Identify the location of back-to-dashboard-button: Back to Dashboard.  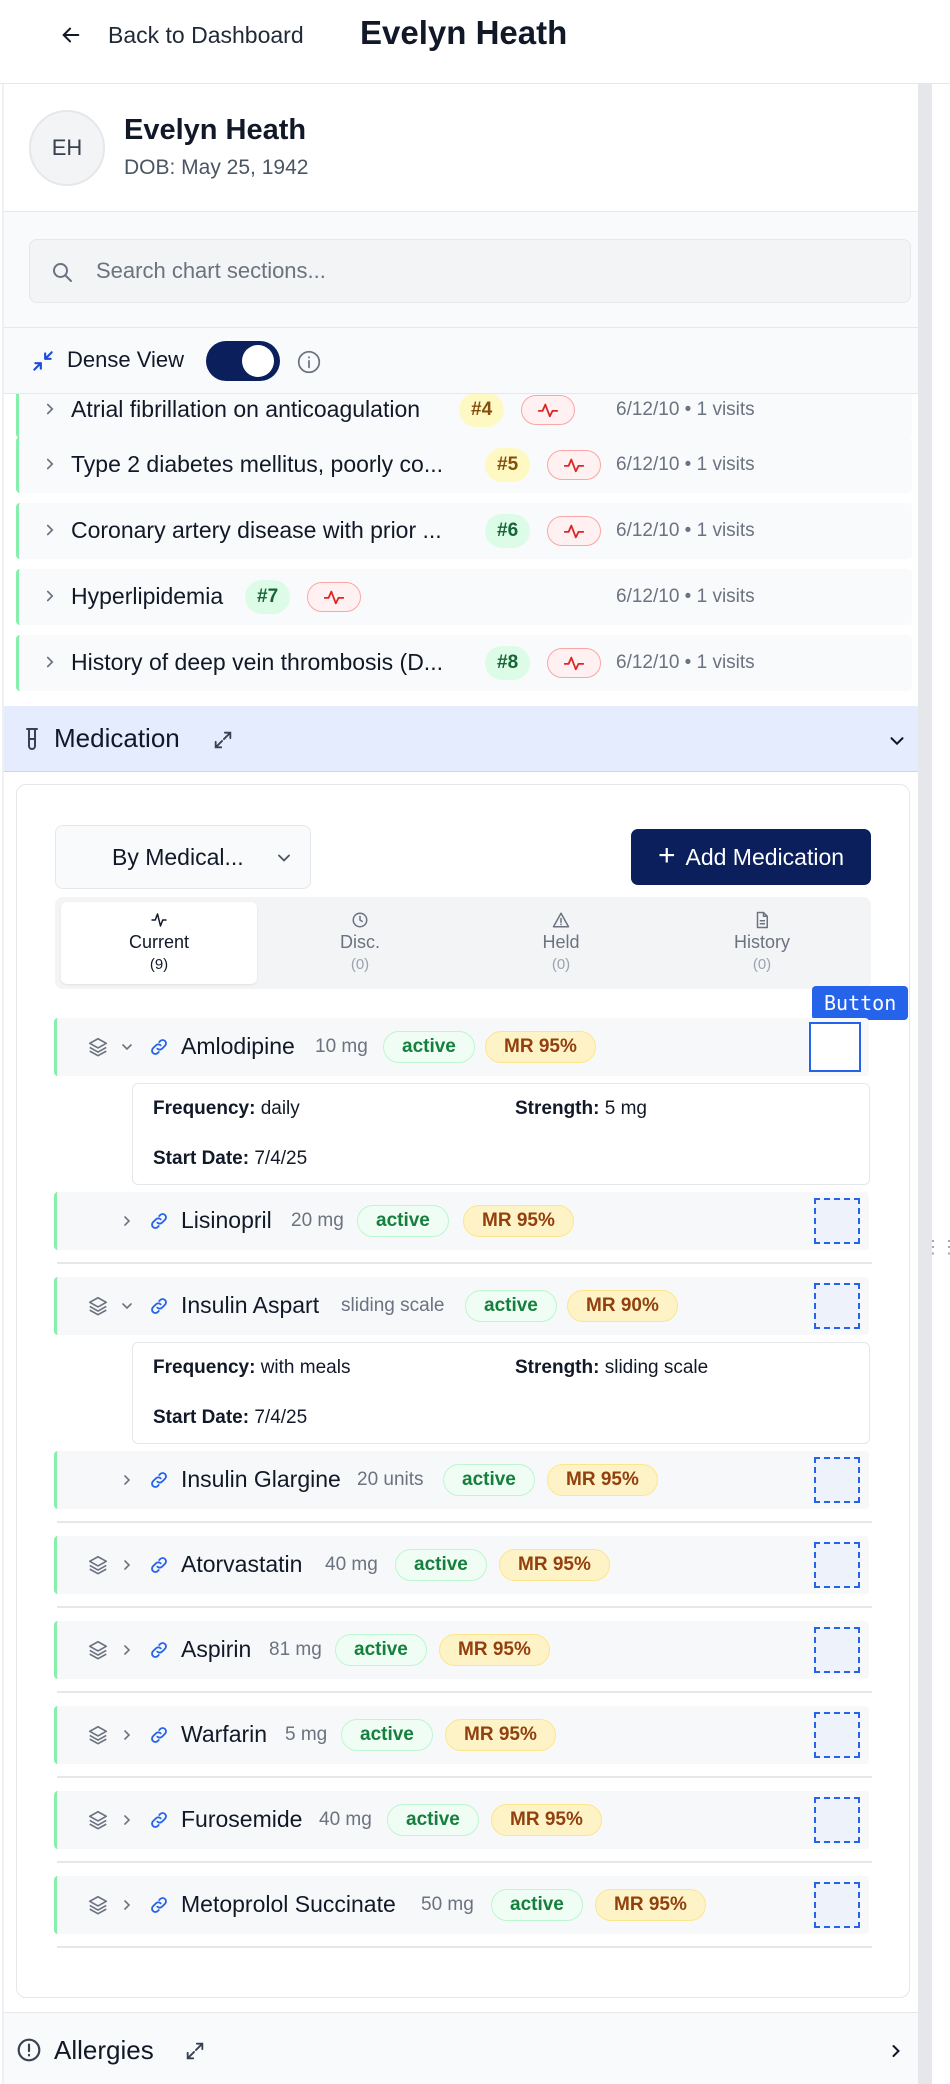
(182, 35).